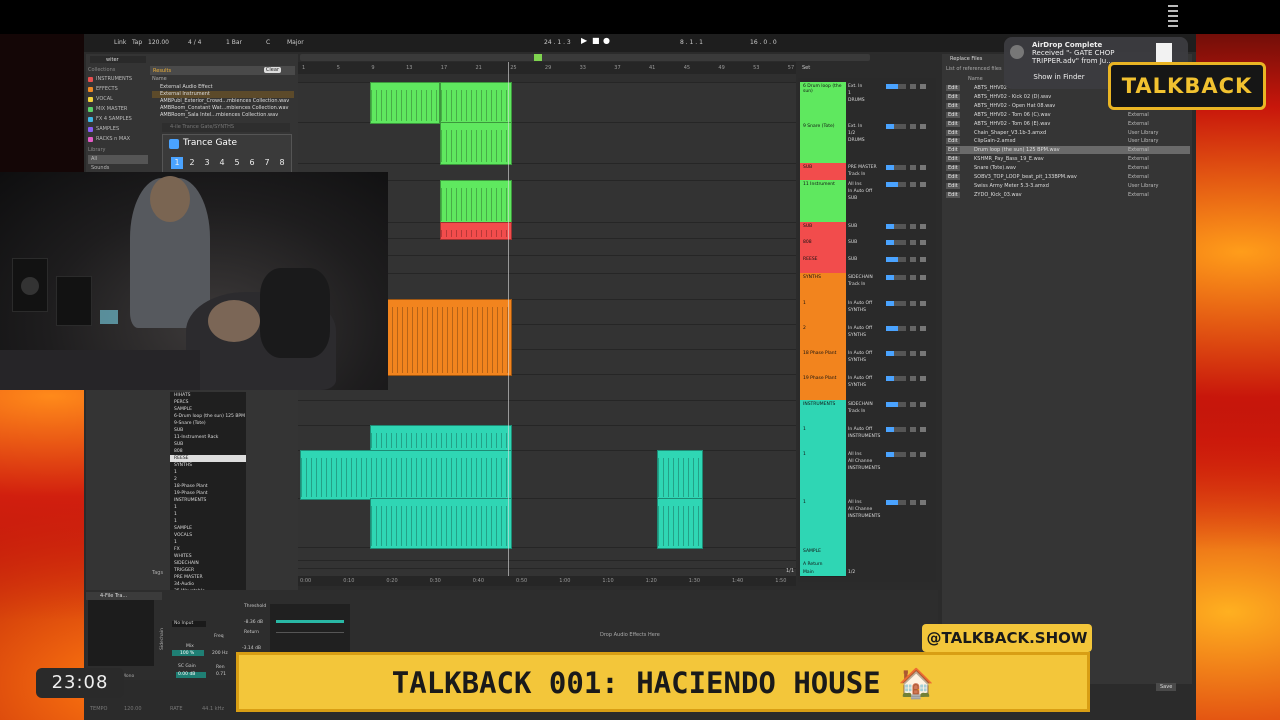 This screenshot has width=1280, height=720. I want to click on routing-option: WHITES, so click(208, 556).